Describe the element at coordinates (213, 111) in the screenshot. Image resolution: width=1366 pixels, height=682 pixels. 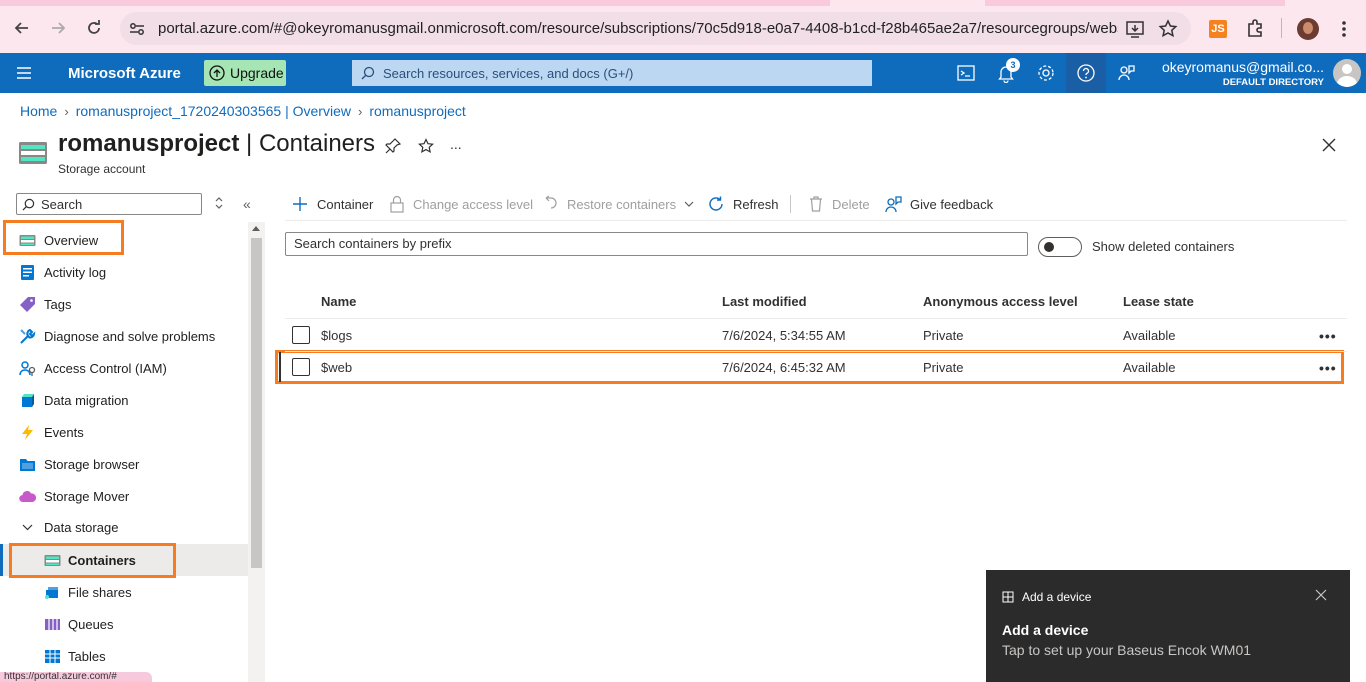
I see `breadcrumb-resource-group: romanusproject_1720240303565 | Overview` at that location.